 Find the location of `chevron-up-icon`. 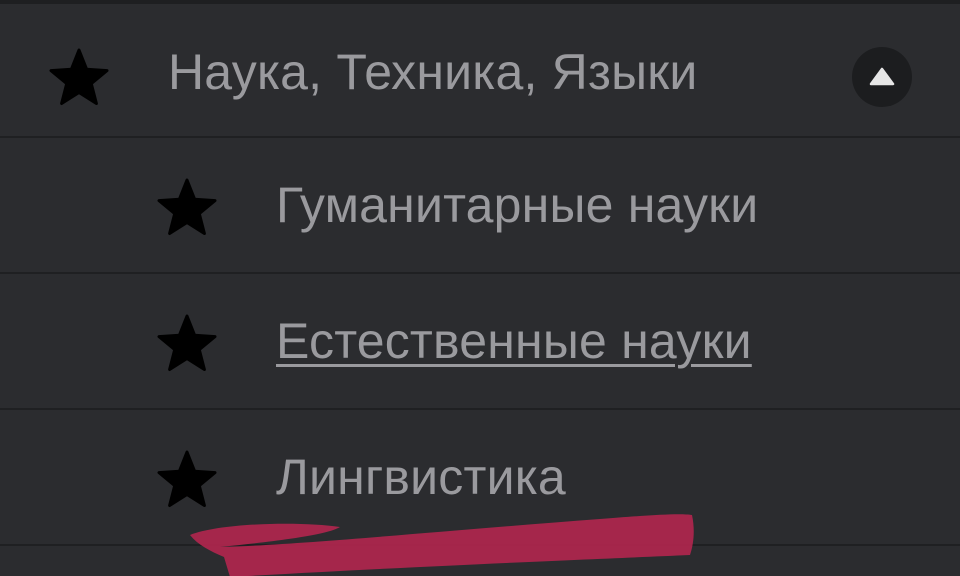

chevron-up-icon is located at coordinates (882, 77).